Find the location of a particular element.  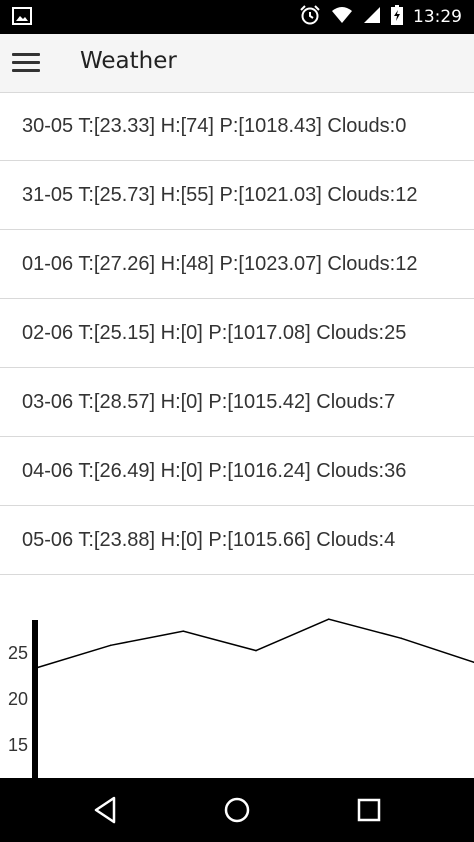

navigation-bar is located at coordinates (237, 810).